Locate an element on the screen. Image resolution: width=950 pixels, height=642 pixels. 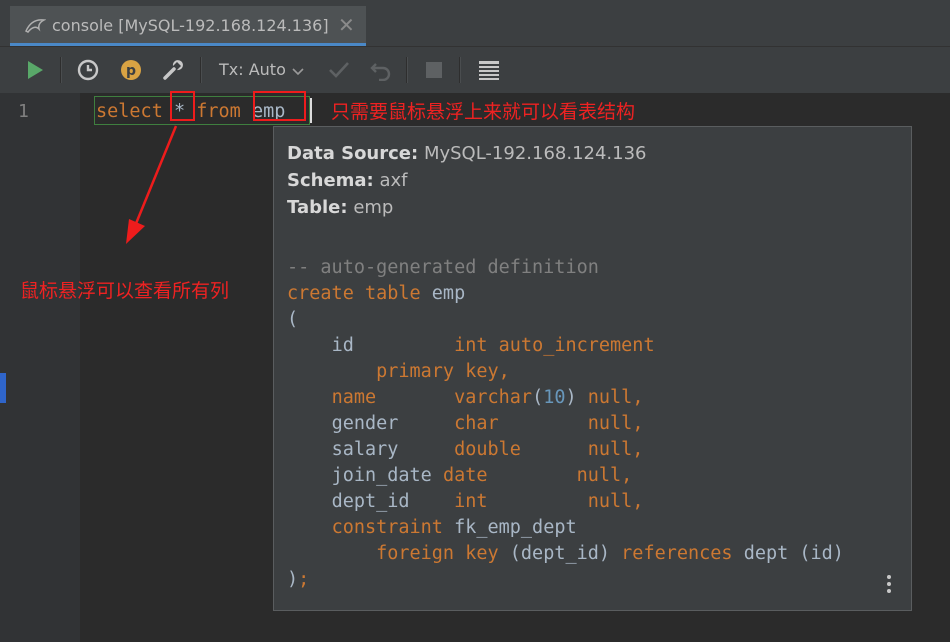
mysql-dolphin-icon is located at coordinates (35, 26).